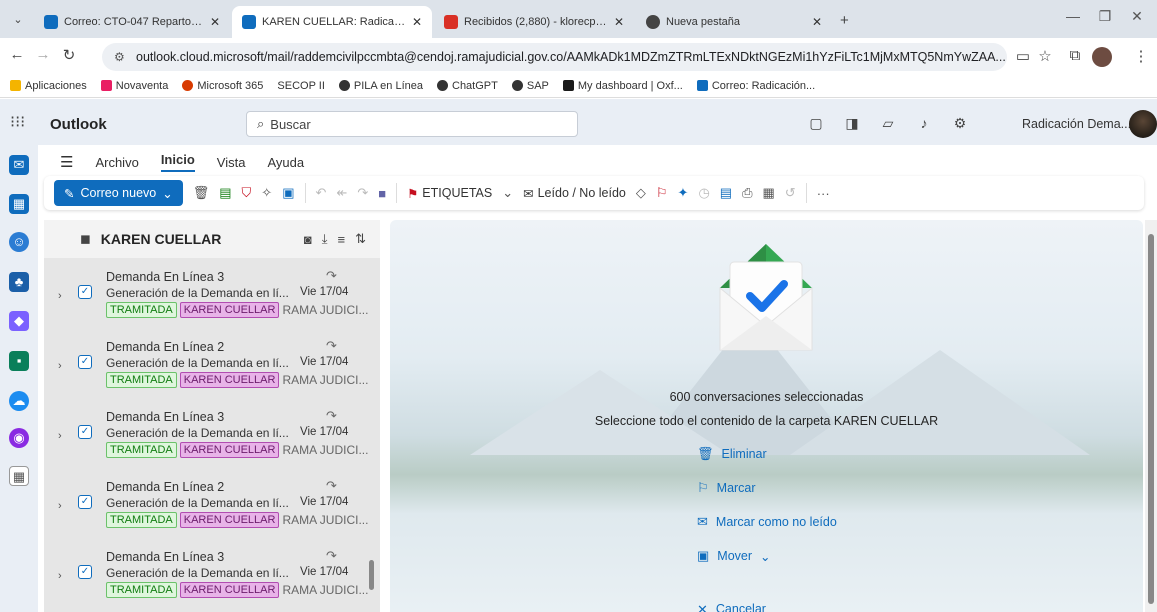 Image resolution: width=1157 pixels, height=612 pixels. I want to click on bookmark-microsoft-365: Microsoft 365, so click(222, 86).